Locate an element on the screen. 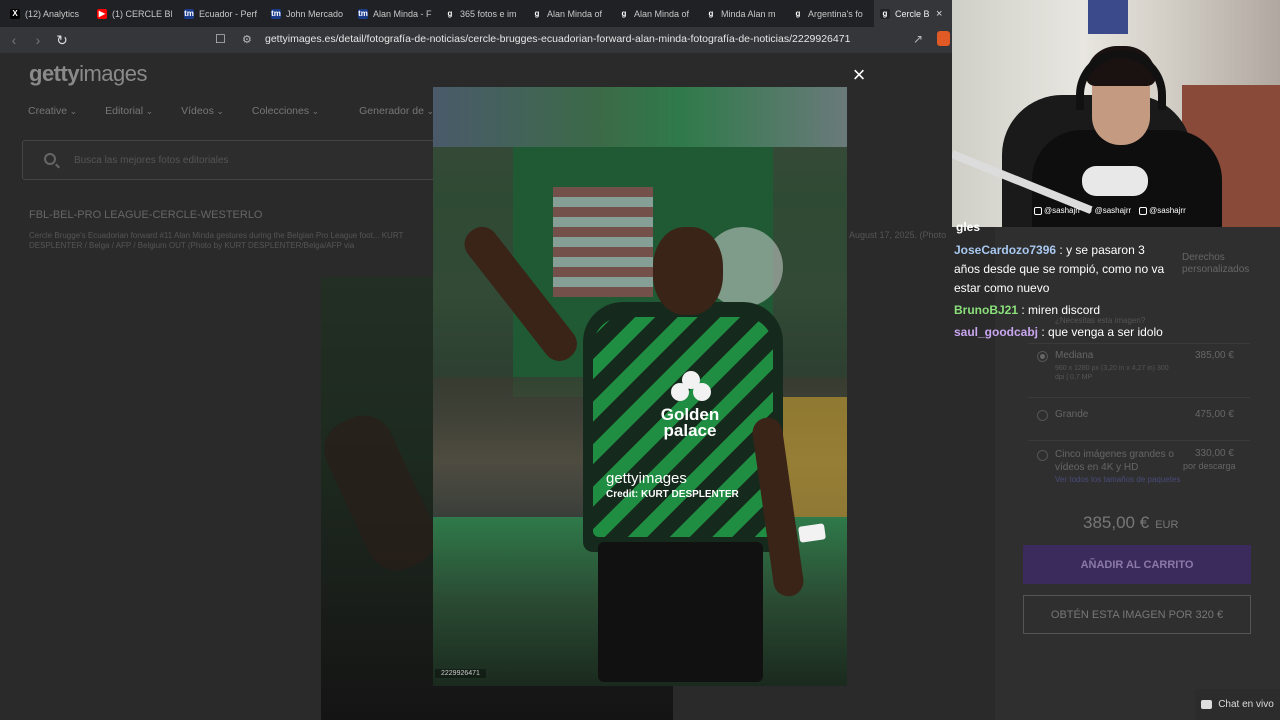 This screenshot has width=1280, height=720. browser-tab: g Cercle Br × is located at coordinates (913, 13).